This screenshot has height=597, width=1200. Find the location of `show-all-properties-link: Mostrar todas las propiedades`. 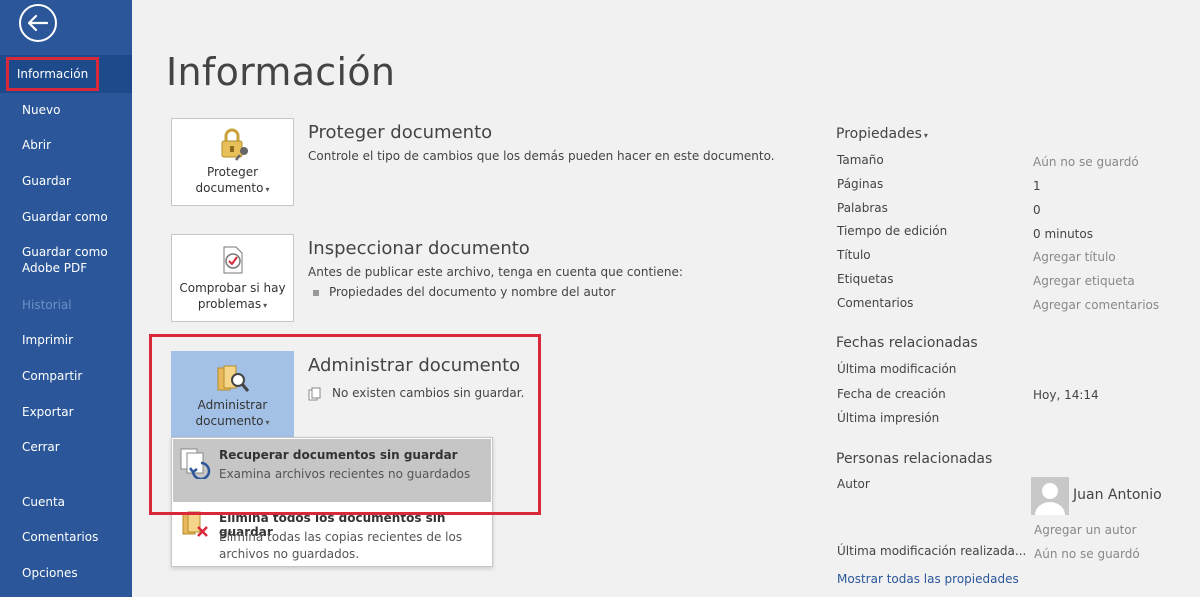

show-all-properties-link: Mostrar todas las propiedades is located at coordinates (928, 579).